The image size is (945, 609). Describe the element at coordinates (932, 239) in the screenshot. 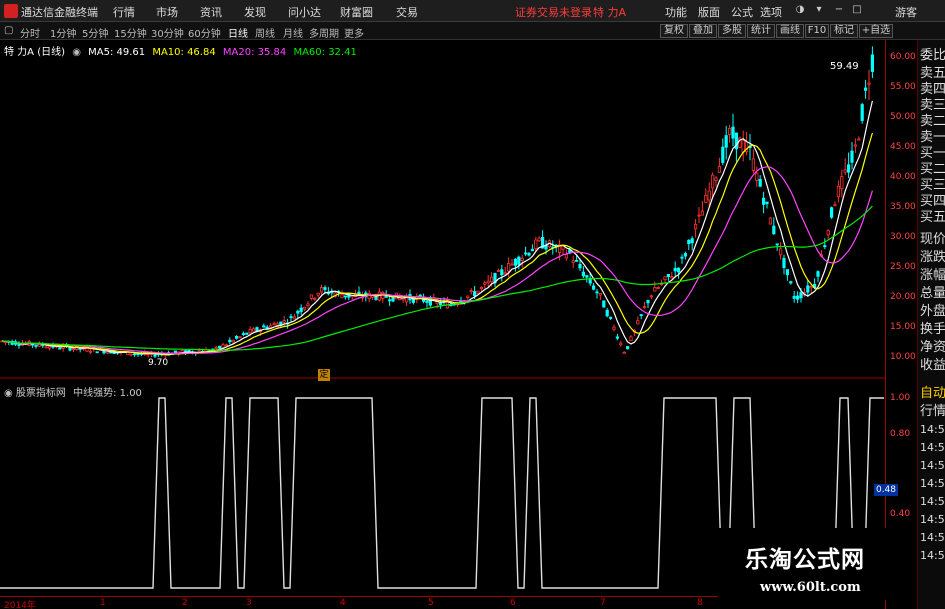

I see `side-item: 现价` at that location.